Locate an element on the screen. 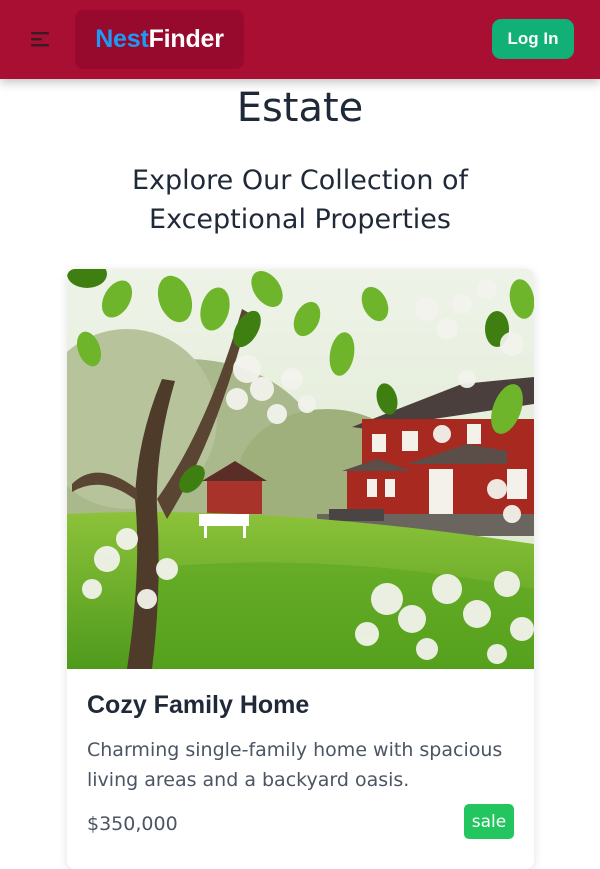  login-button: Log In is located at coordinates (533, 39).